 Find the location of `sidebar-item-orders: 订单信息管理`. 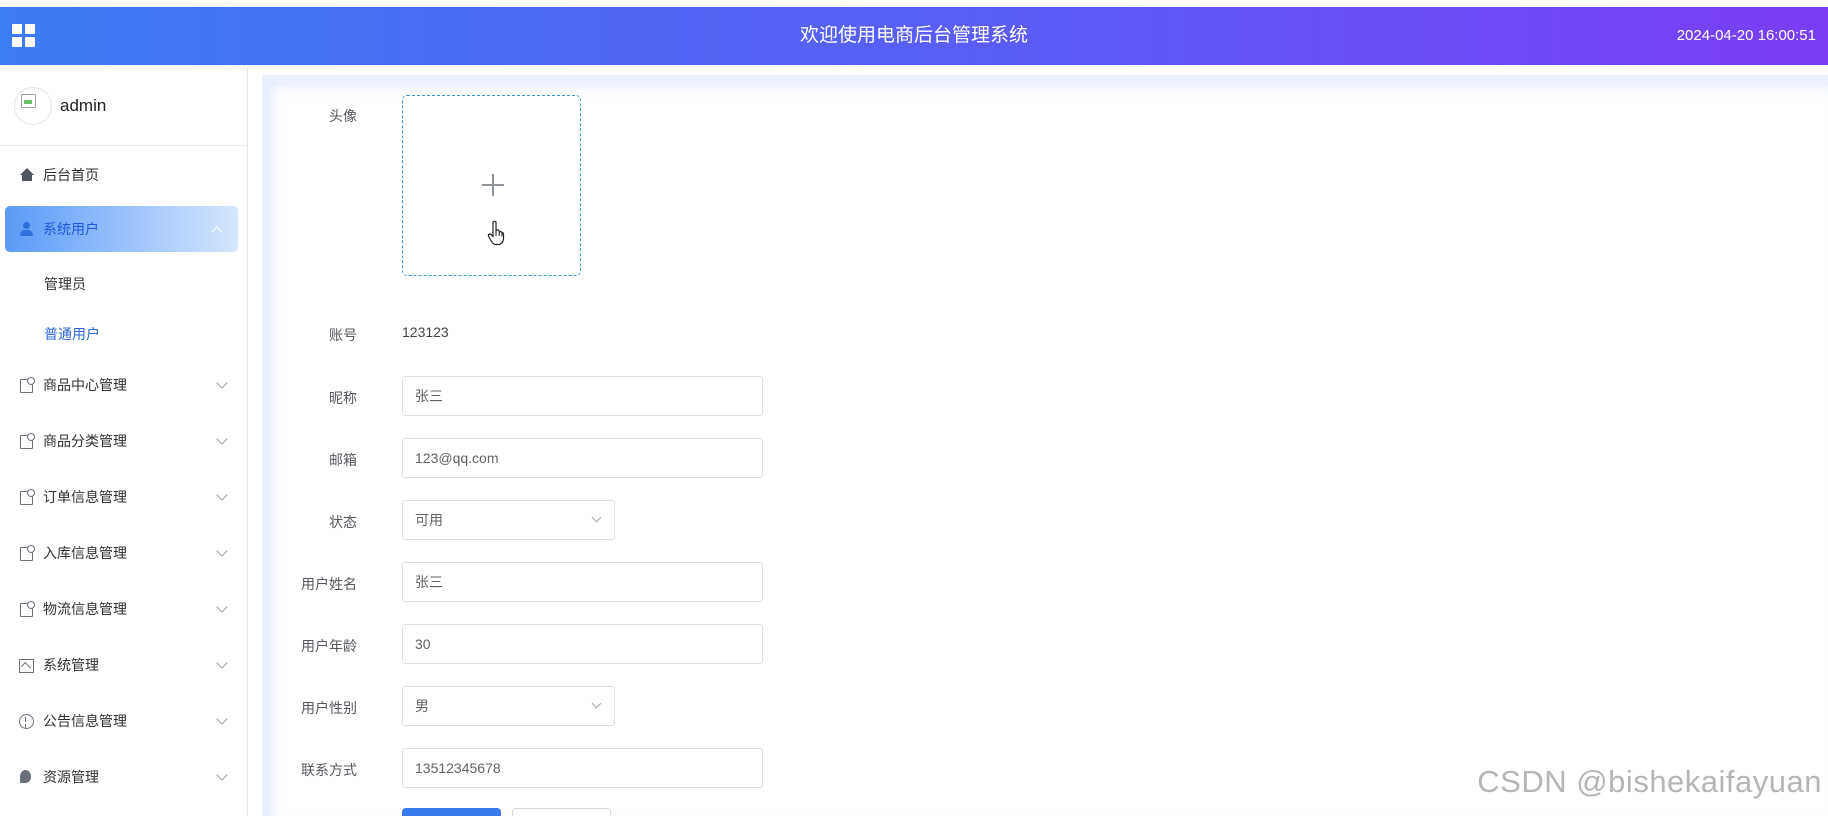

sidebar-item-orders: 订单信息管理 is located at coordinates (124, 497).